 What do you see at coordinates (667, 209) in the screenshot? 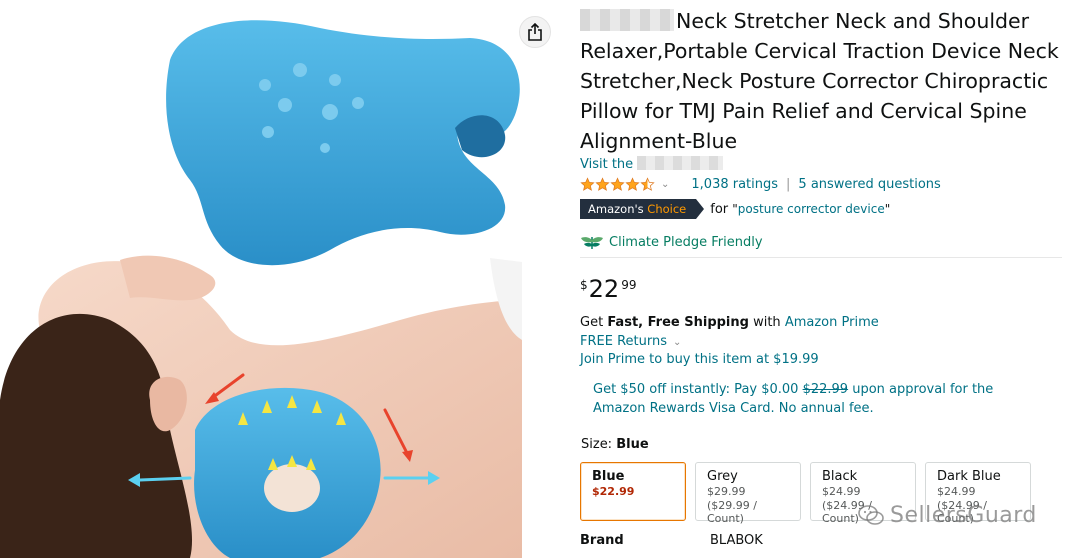
I see `badge-highlight: Choice` at bounding box center [667, 209].